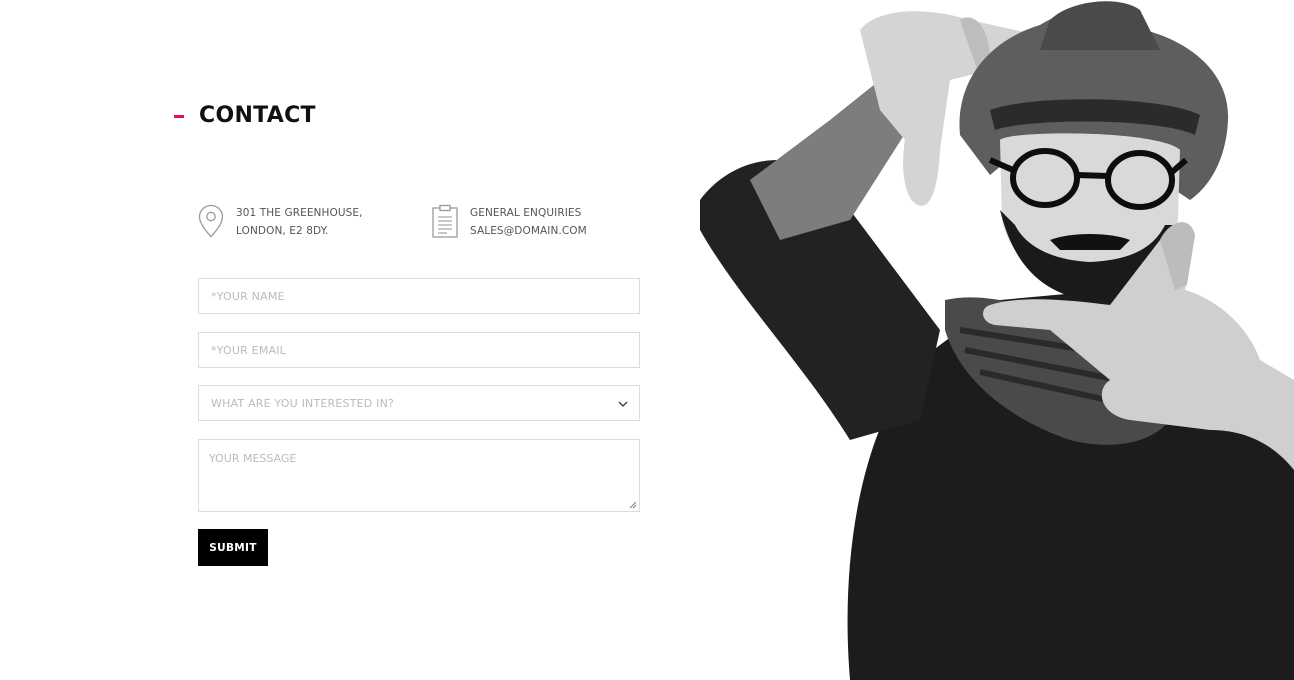 Image resolution: width=1294 pixels, height=680 pixels. Describe the element at coordinates (233, 547) in the screenshot. I see `submit-button: SUBMIT` at that location.